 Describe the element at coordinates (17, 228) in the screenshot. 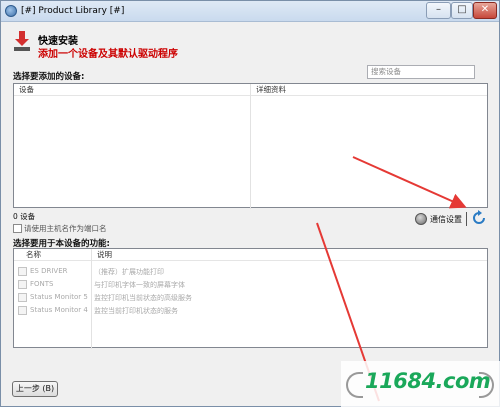

I see `use-hostname-checkbox` at that location.